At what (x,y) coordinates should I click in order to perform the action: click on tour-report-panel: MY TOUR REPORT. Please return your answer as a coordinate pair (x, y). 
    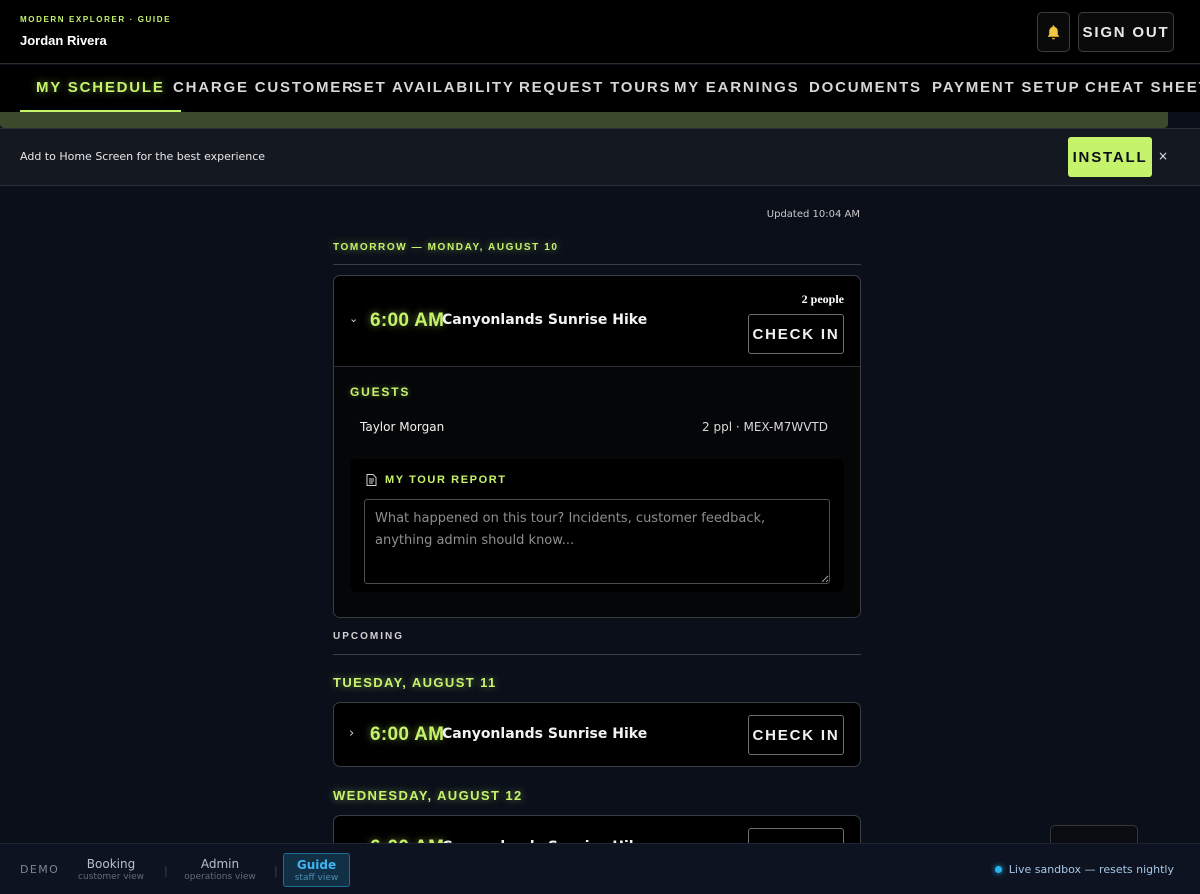
    Looking at the image, I should click on (597, 525).